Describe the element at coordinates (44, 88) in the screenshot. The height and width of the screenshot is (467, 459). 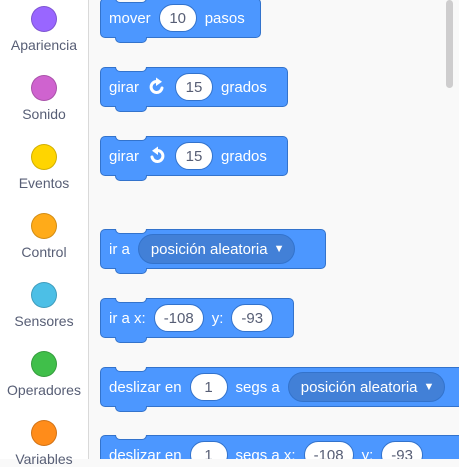
I see `sound-color-dot` at that location.